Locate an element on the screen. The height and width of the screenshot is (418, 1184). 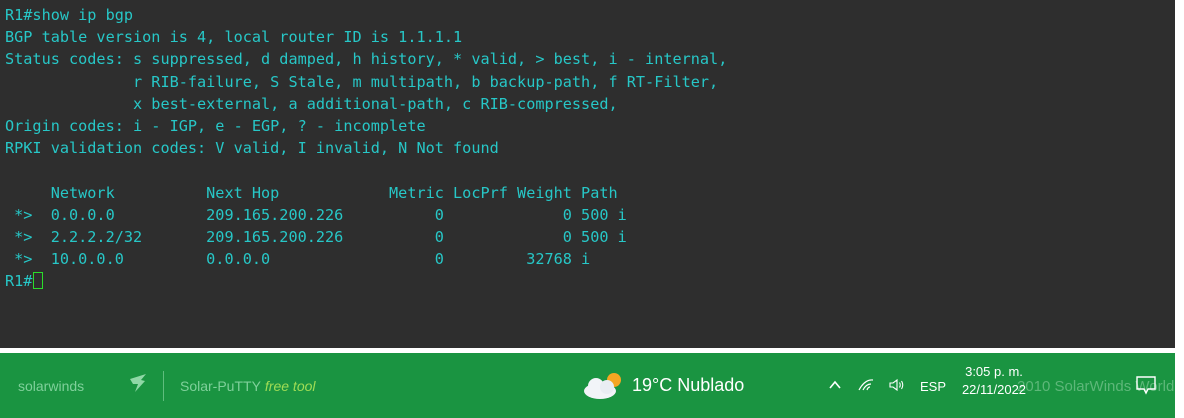
notification-icon is located at coordinates (1146, 387).